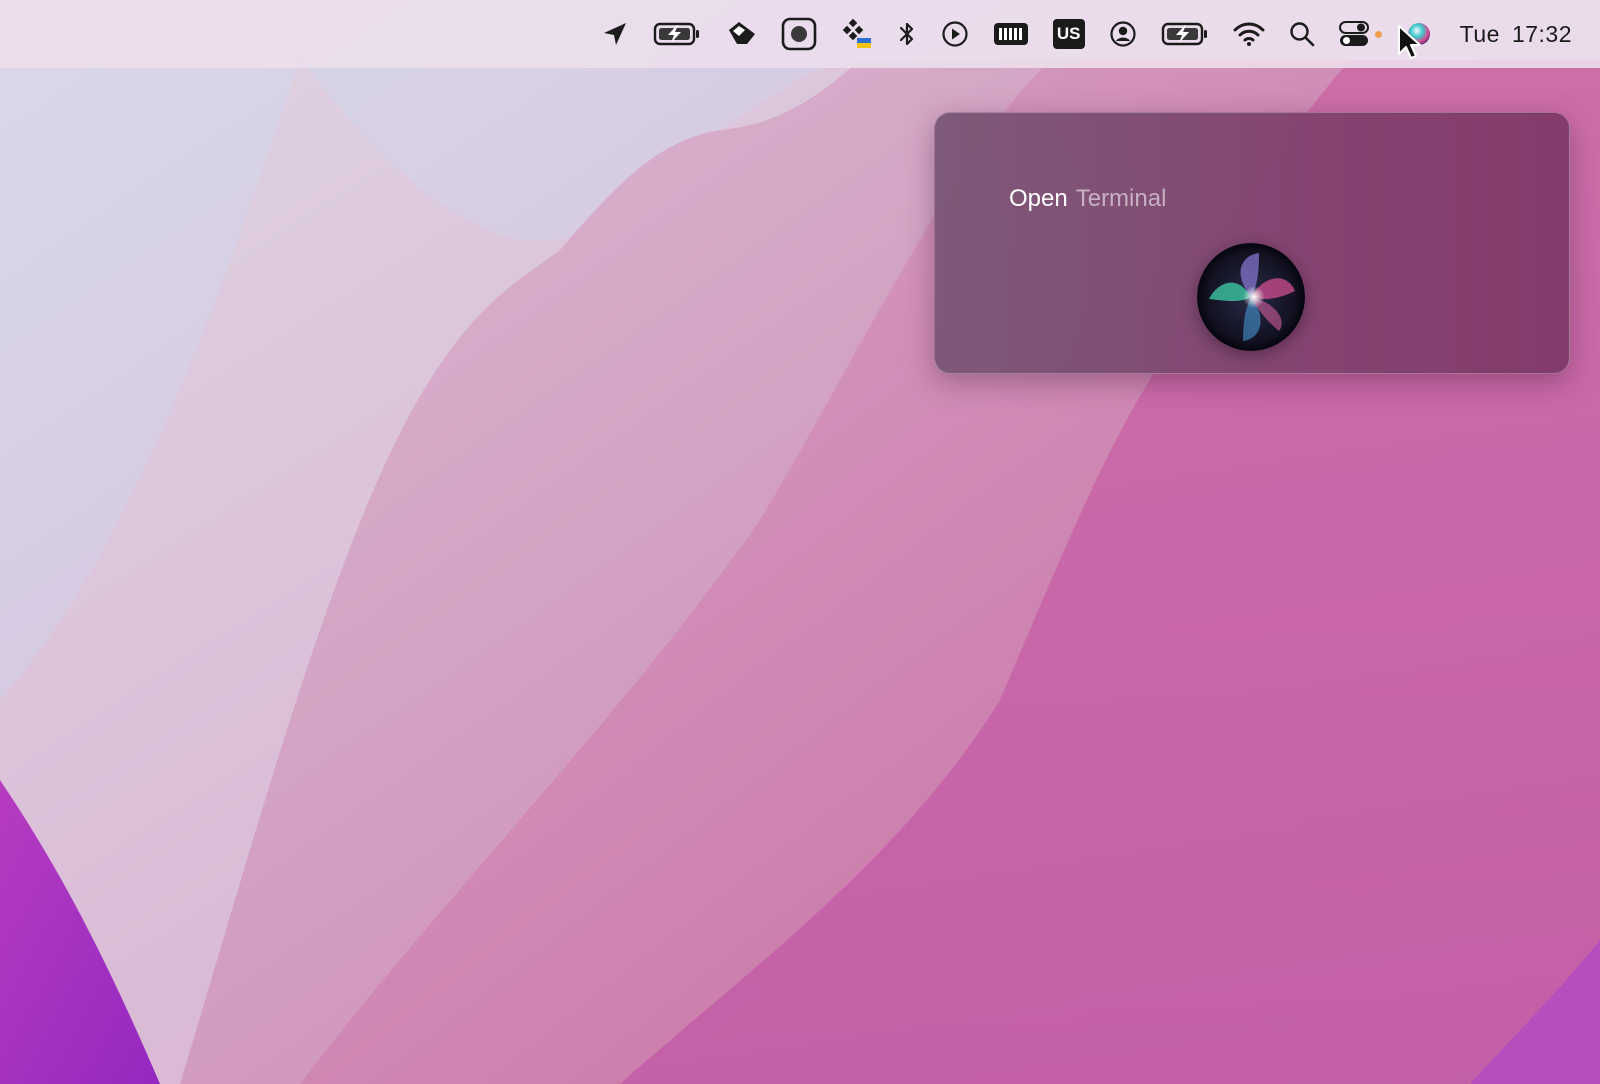 Image resolution: width=1600 pixels, height=1084 pixels. I want to click on control-center-icon, so click(1360, 34).